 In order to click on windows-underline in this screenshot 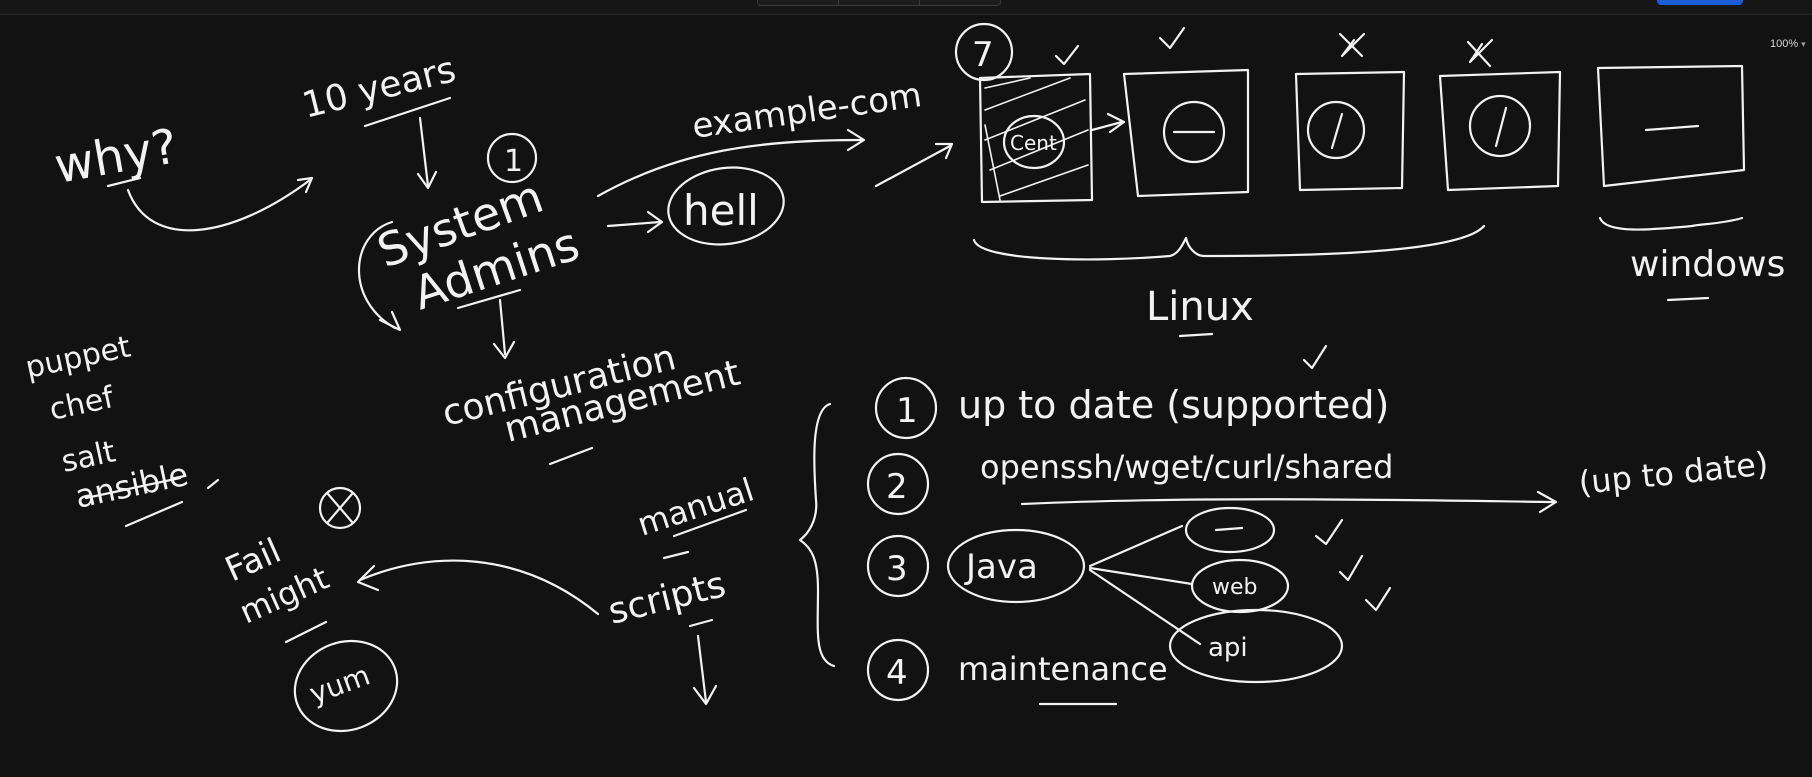, I will do `click(1688, 299)`.